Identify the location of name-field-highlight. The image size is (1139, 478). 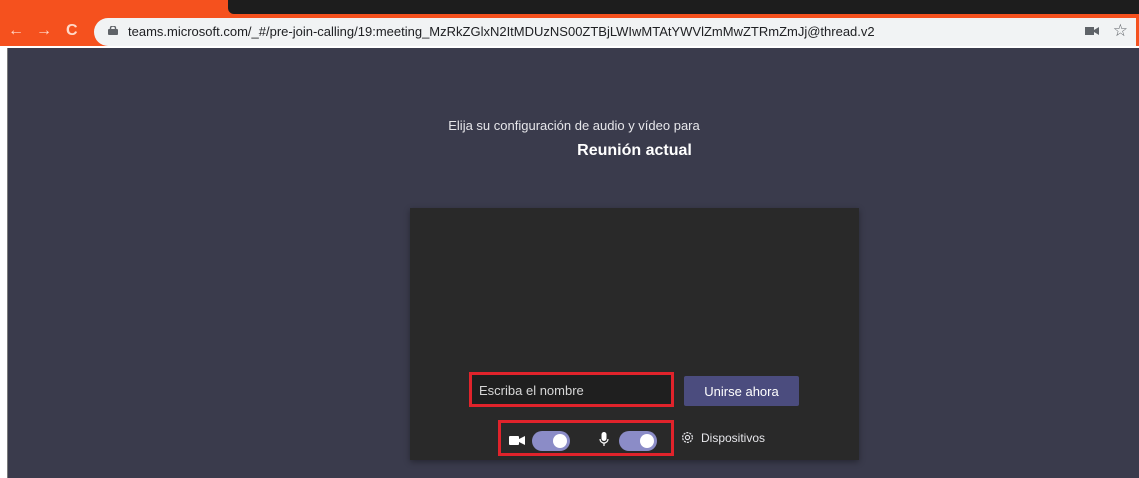
(571, 389).